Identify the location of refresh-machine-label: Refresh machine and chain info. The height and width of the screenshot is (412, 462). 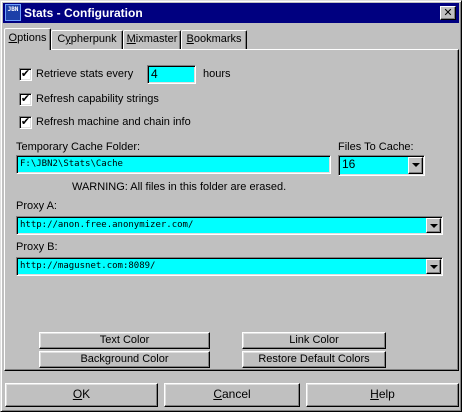
(113, 122).